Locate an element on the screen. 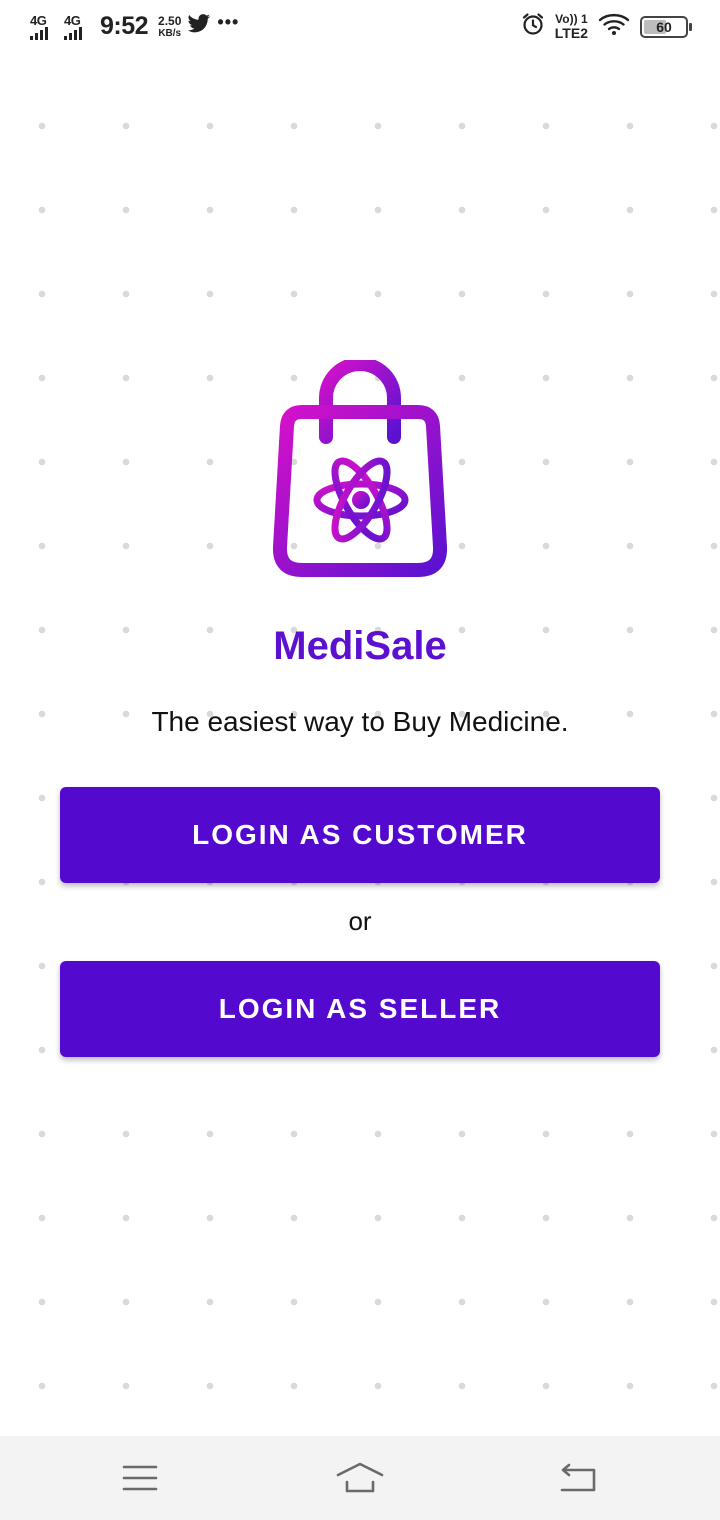 The image size is (720, 1520). navigation-bar is located at coordinates (360, 1478).